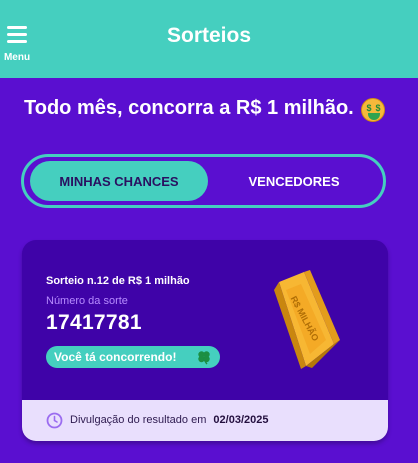 The height and width of the screenshot is (463, 418). Describe the element at coordinates (119, 181) in the screenshot. I see `tab-minhas-chances: MINHAS CHANCES` at that location.